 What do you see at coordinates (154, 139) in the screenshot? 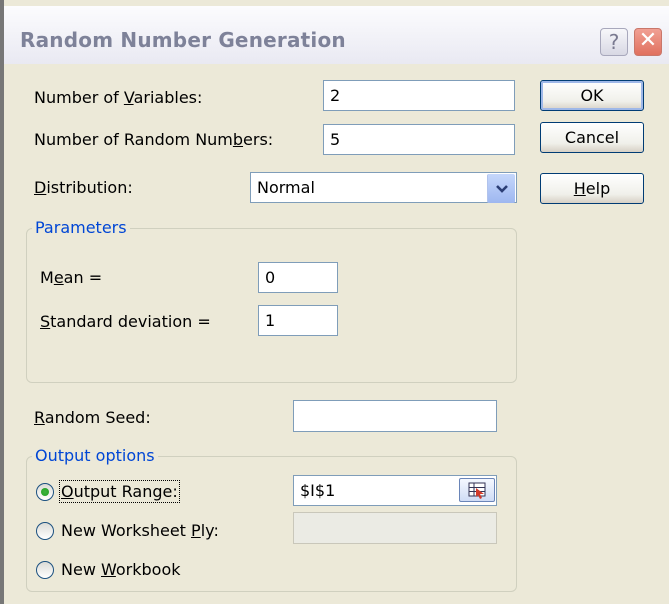
I see `number-of-random-numbers-label: Number of Random Numbers:` at bounding box center [154, 139].